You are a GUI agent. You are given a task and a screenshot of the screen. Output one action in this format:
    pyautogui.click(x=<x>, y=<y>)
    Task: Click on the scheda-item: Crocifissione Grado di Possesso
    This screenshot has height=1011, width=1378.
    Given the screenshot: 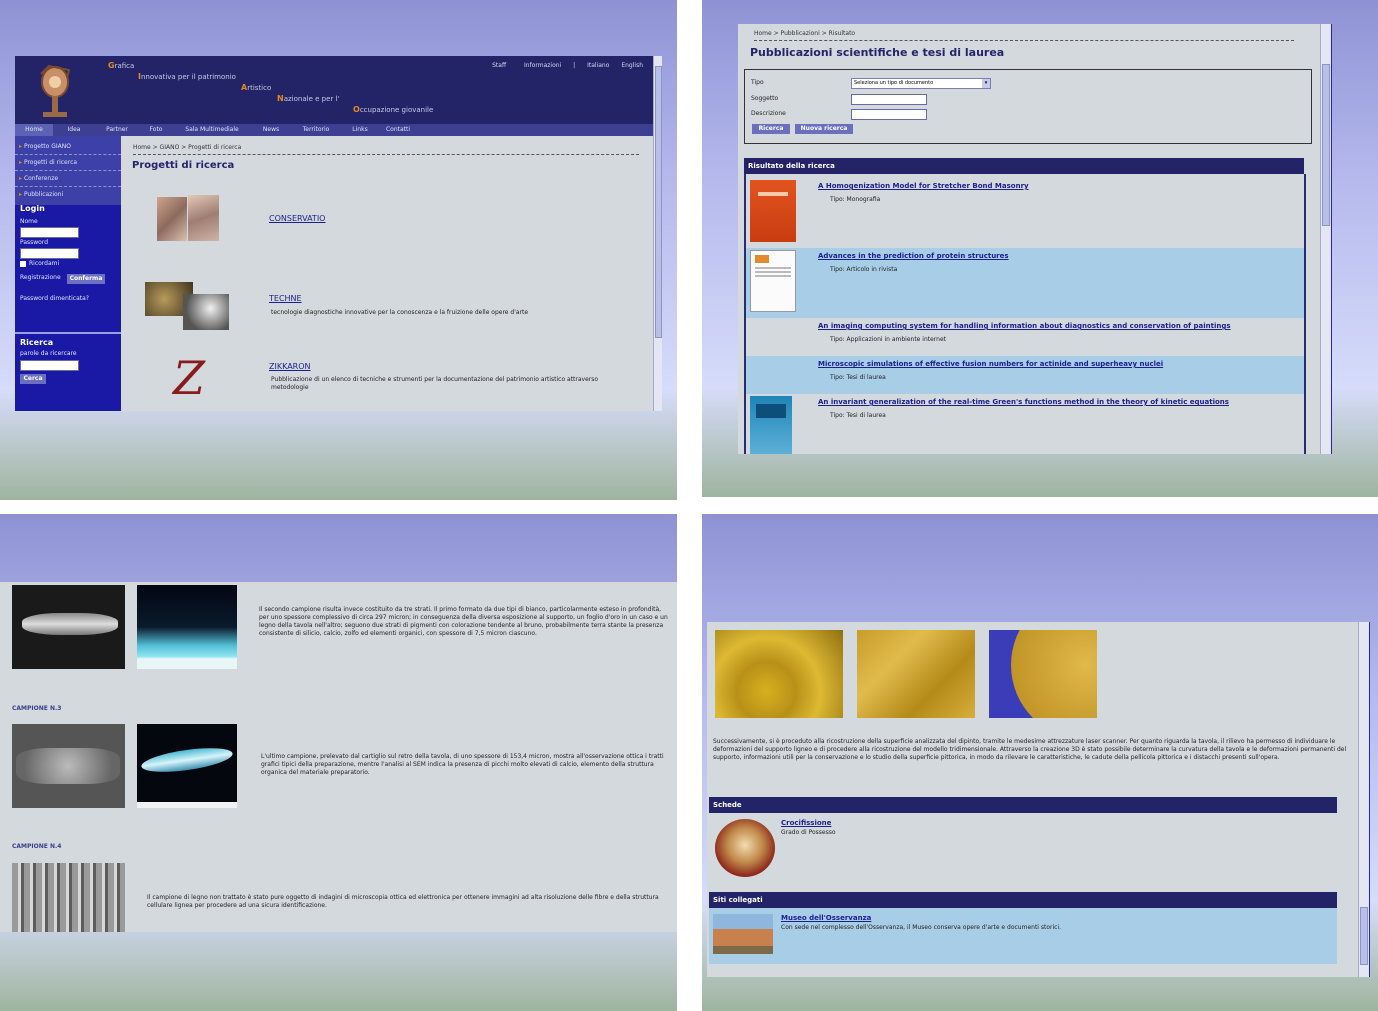 What is the action you would take?
    pyautogui.click(x=1023, y=849)
    